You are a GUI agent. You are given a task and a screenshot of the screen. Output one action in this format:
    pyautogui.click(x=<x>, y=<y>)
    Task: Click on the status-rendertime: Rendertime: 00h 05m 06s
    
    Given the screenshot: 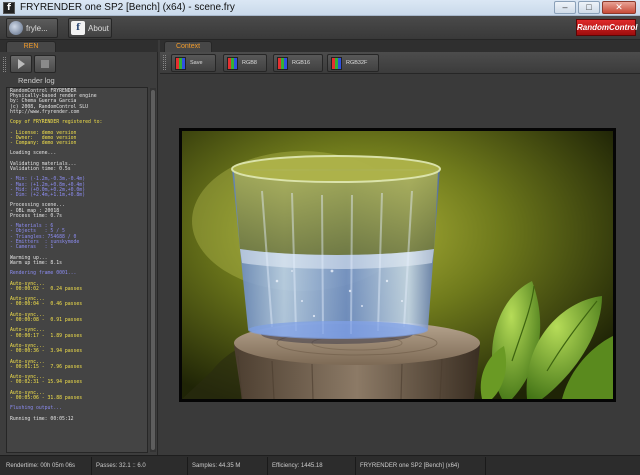 What is the action you would take?
    pyautogui.click(x=47, y=466)
    